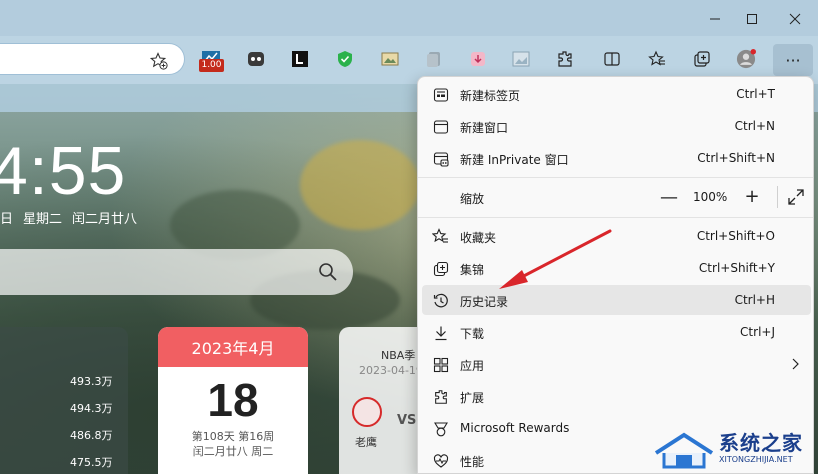 Image resolution: width=818 pixels, height=474 pixels. I want to click on chevron-right-icon, so click(795, 364).